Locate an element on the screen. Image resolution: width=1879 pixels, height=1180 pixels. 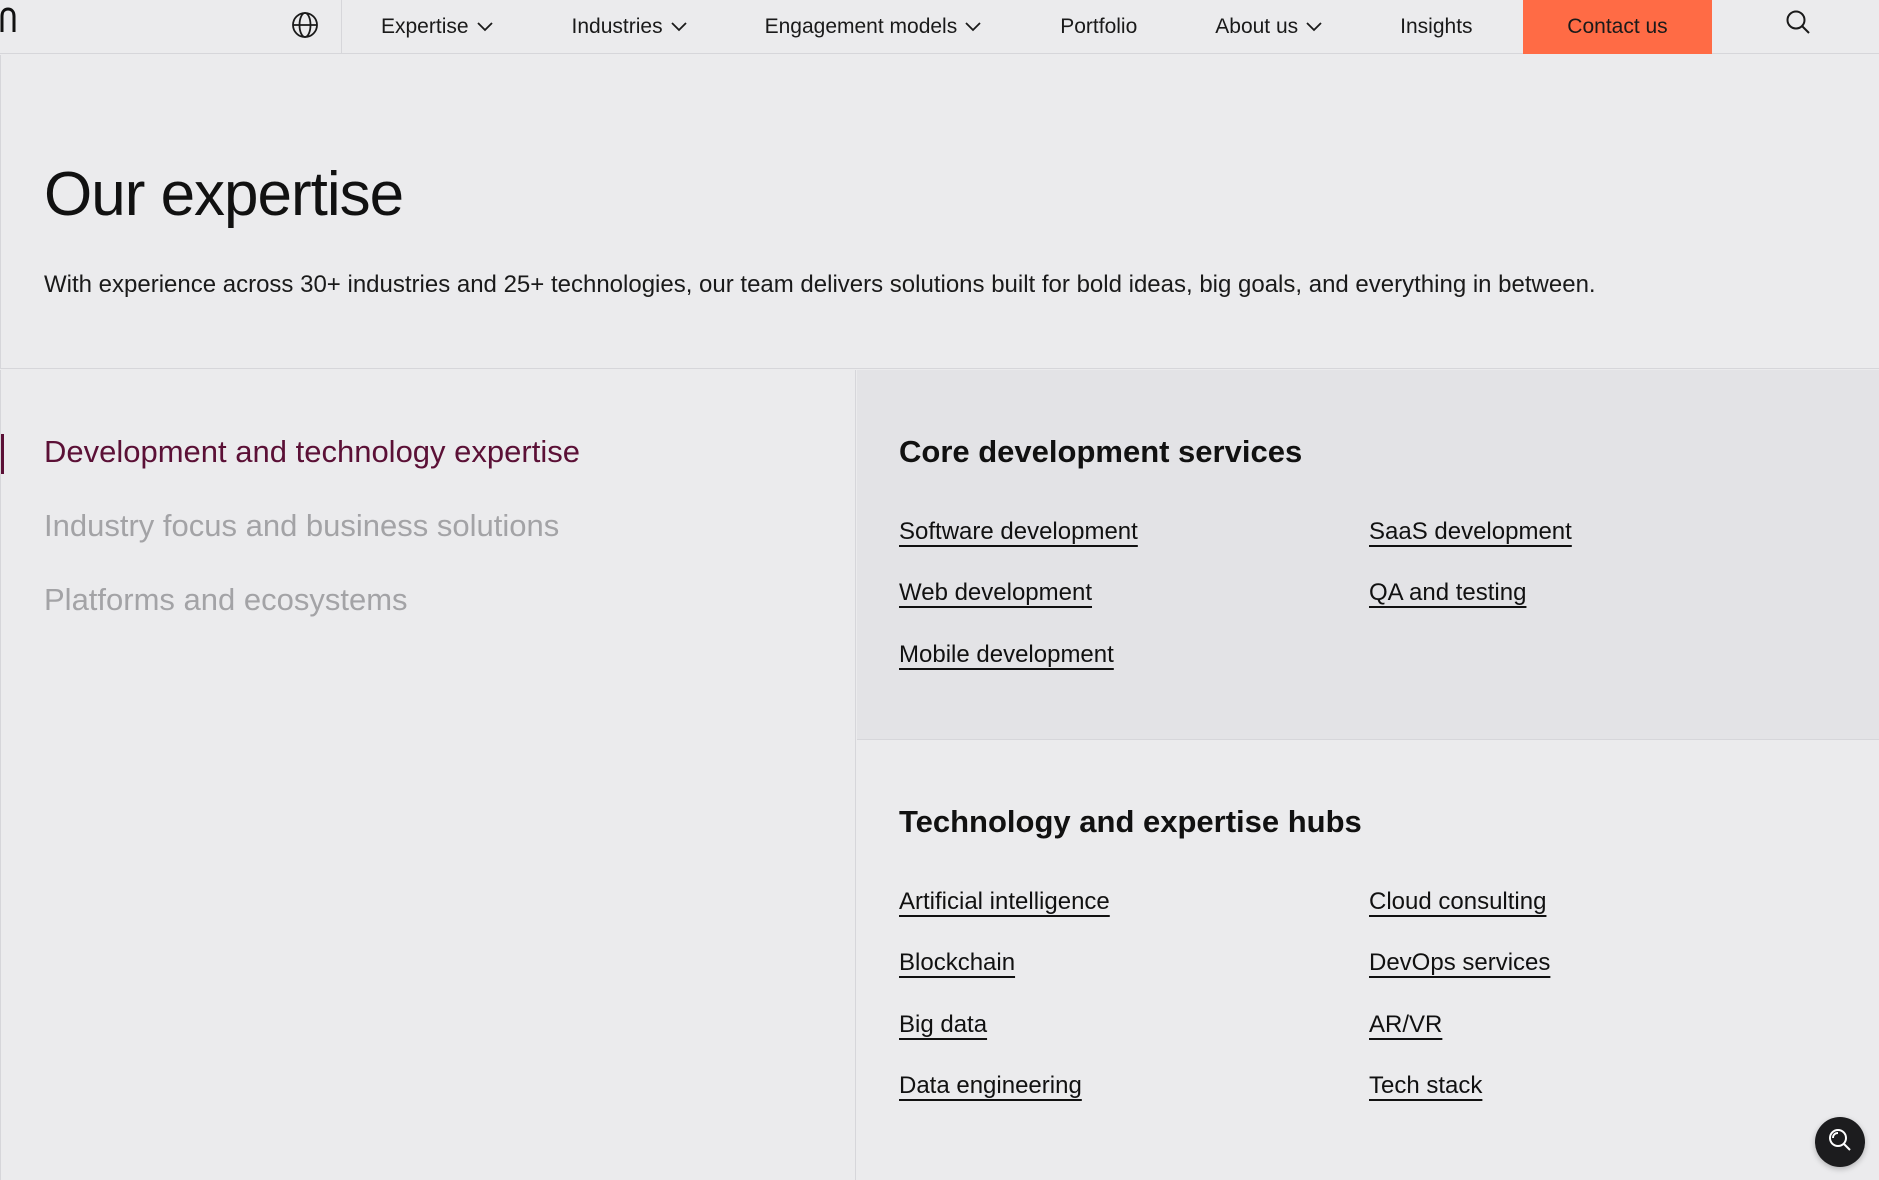
nav-label: Insights is located at coordinates (1436, 26).